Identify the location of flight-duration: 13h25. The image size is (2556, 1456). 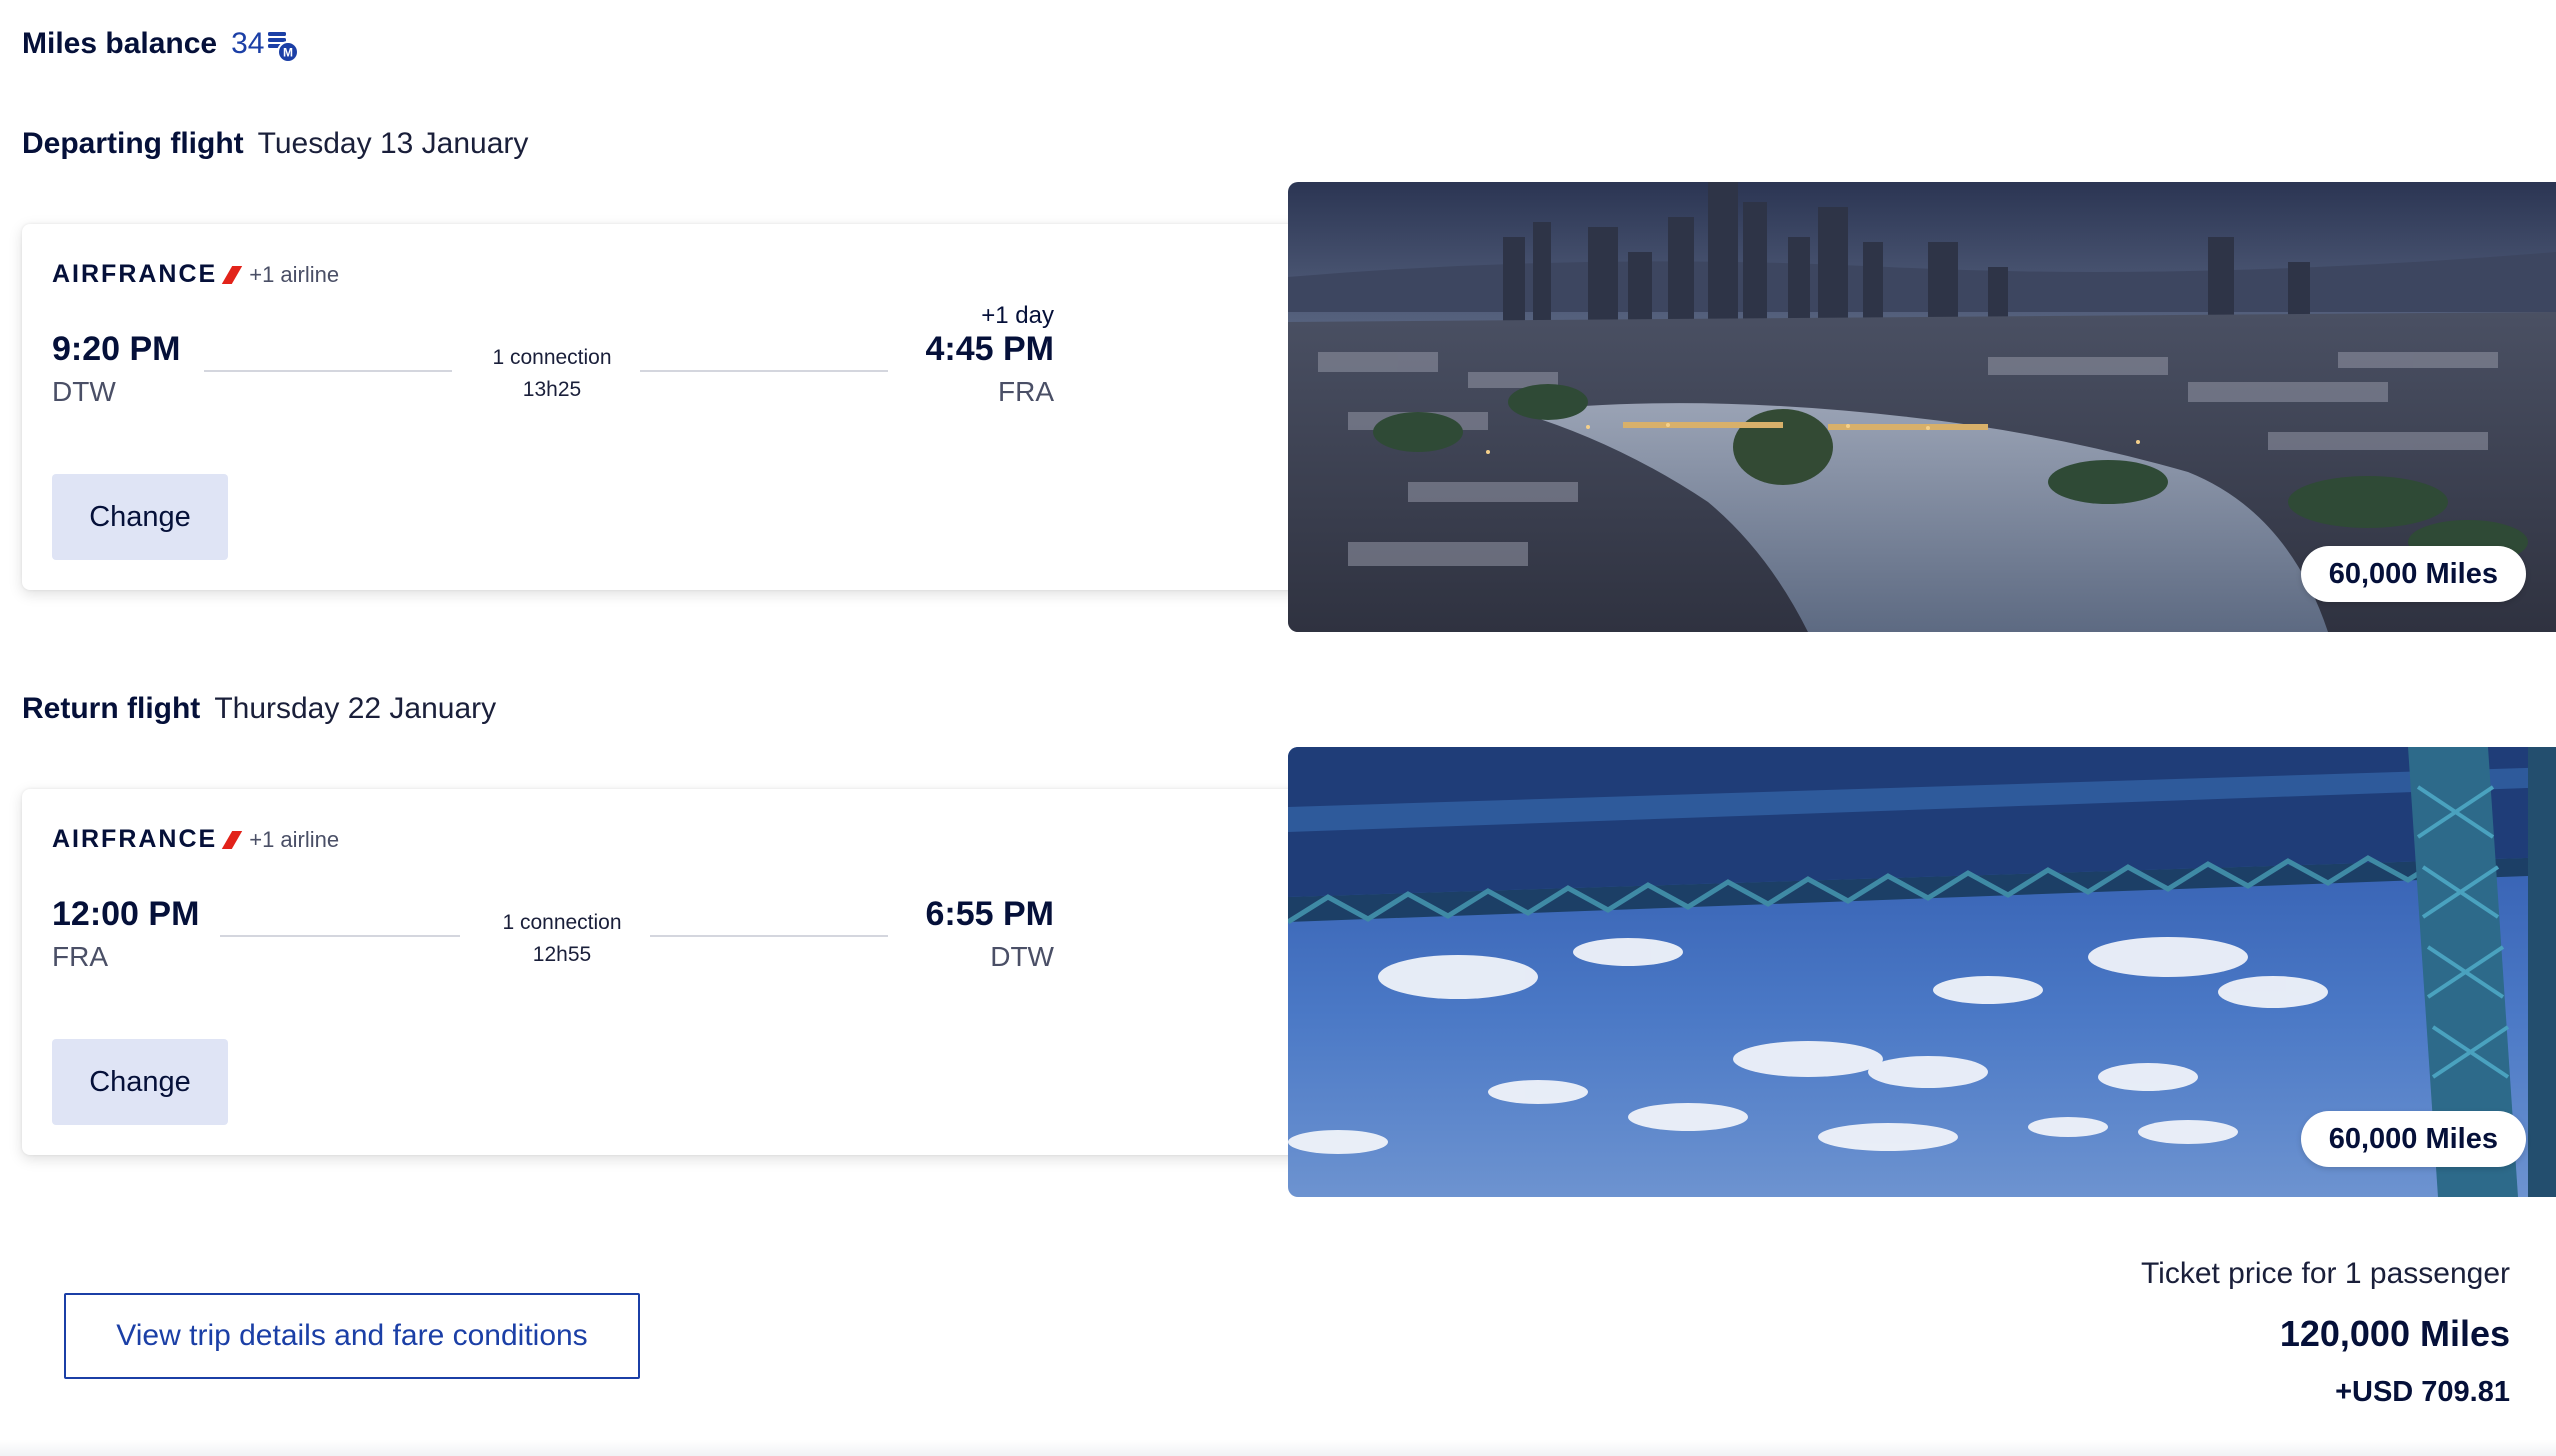
(552, 389).